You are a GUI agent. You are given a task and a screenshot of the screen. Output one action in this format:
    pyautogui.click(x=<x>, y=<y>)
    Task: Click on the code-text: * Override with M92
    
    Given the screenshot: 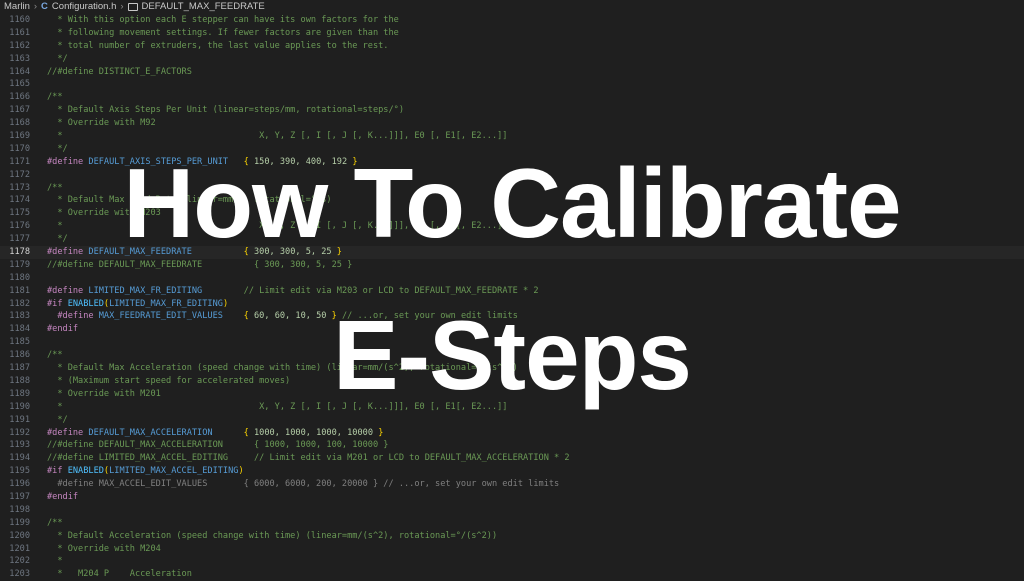 What is the action you would take?
    pyautogui.click(x=101, y=123)
    